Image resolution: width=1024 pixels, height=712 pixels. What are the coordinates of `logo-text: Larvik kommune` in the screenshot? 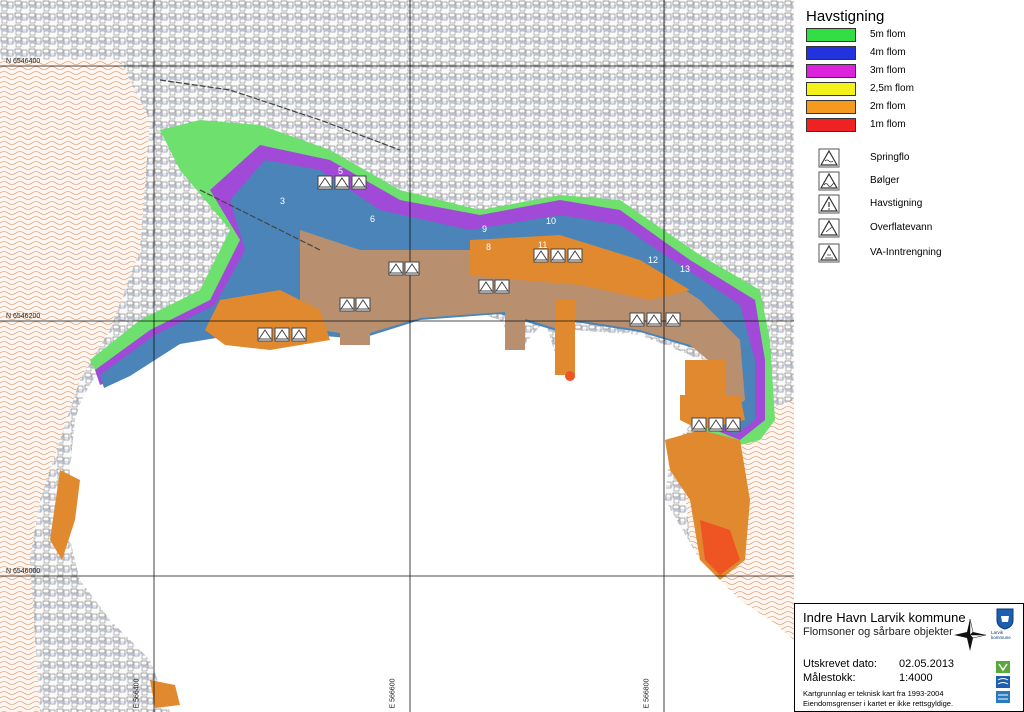 It's located at (1001, 635).